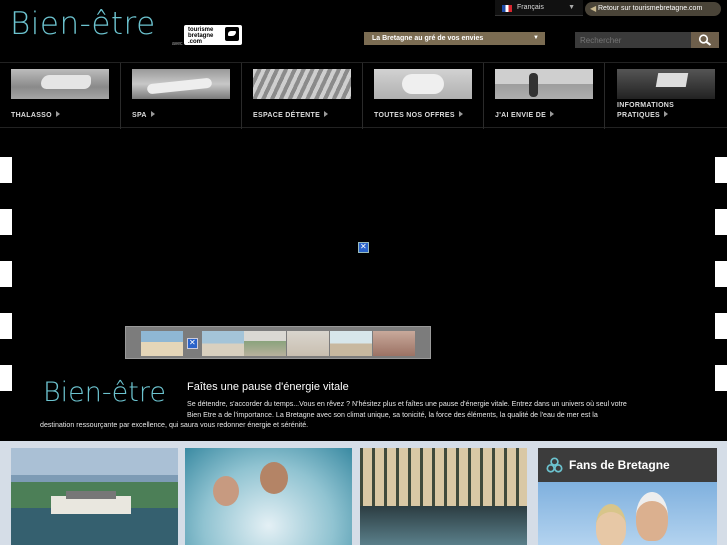 Image resolution: width=727 pixels, height=545 pixels. What do you see at coordinates (666, 84) in the screenshot?
I see `informations-thumbnail` at bounding box center [666, 84].